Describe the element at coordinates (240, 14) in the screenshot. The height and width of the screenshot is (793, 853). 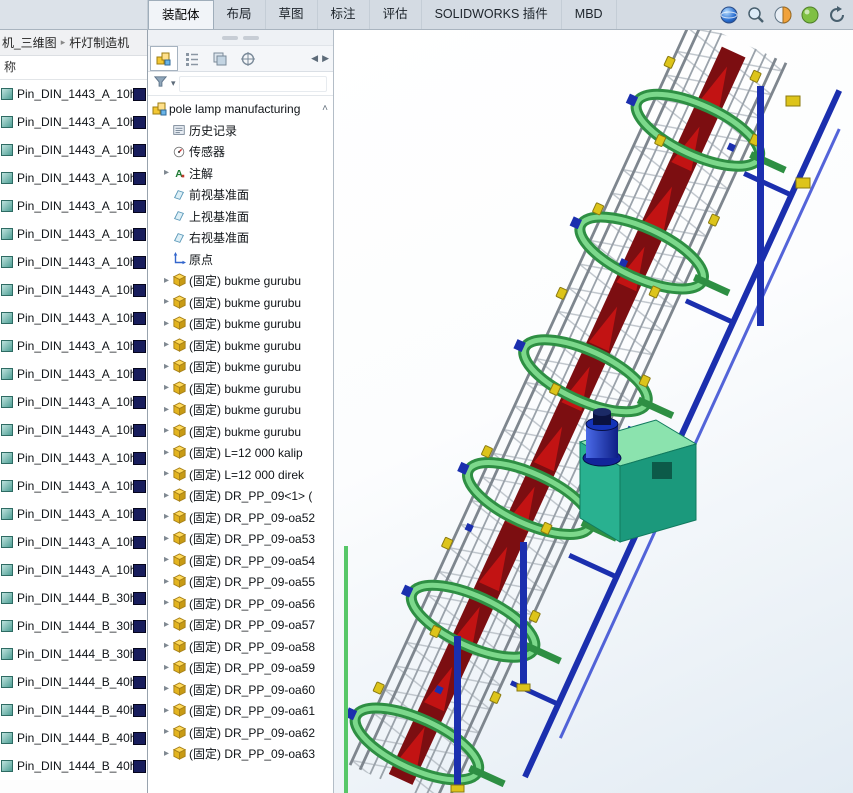
I see `ribbon-tab-layout: 布局` at that location.